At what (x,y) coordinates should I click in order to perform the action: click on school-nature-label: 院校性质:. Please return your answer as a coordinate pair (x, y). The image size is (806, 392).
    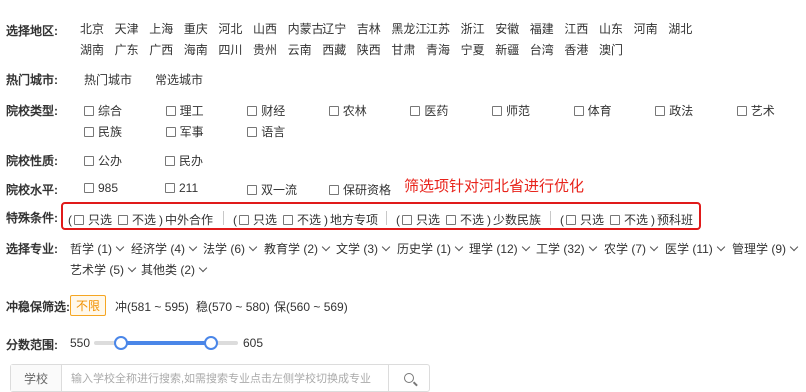
    Looking at the image, I should click on (32, 161).